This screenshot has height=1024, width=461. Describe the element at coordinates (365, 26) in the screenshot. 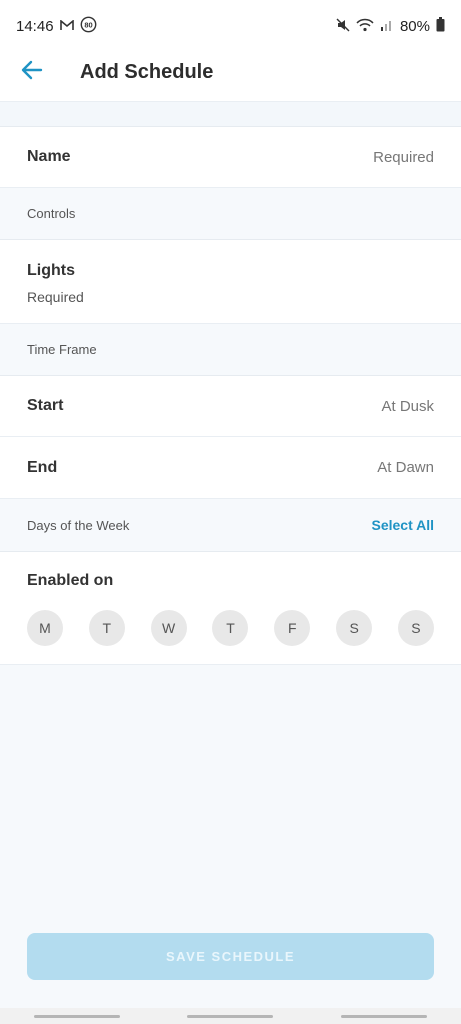

I see `wifi-icon` at that location.